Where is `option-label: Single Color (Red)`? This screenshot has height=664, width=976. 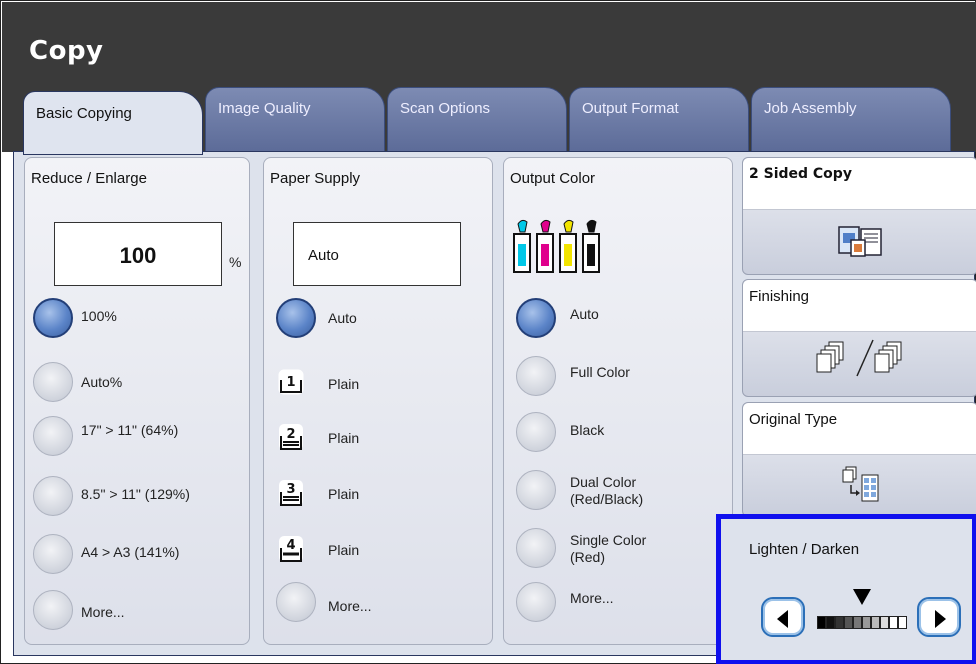 option-label: Single Color (Red) is located at coordinates (608, 548).